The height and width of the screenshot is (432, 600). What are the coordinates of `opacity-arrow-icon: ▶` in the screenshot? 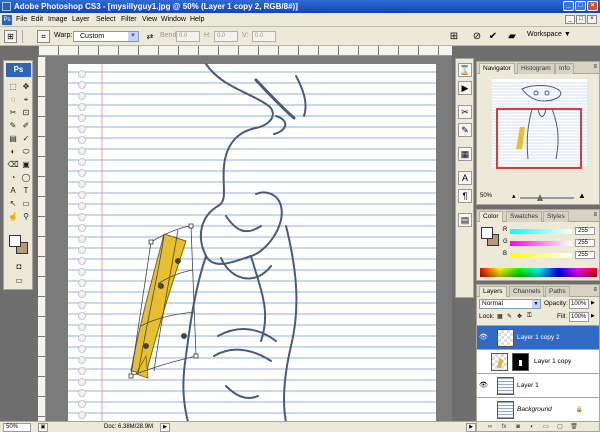 It's located at (593, 303).